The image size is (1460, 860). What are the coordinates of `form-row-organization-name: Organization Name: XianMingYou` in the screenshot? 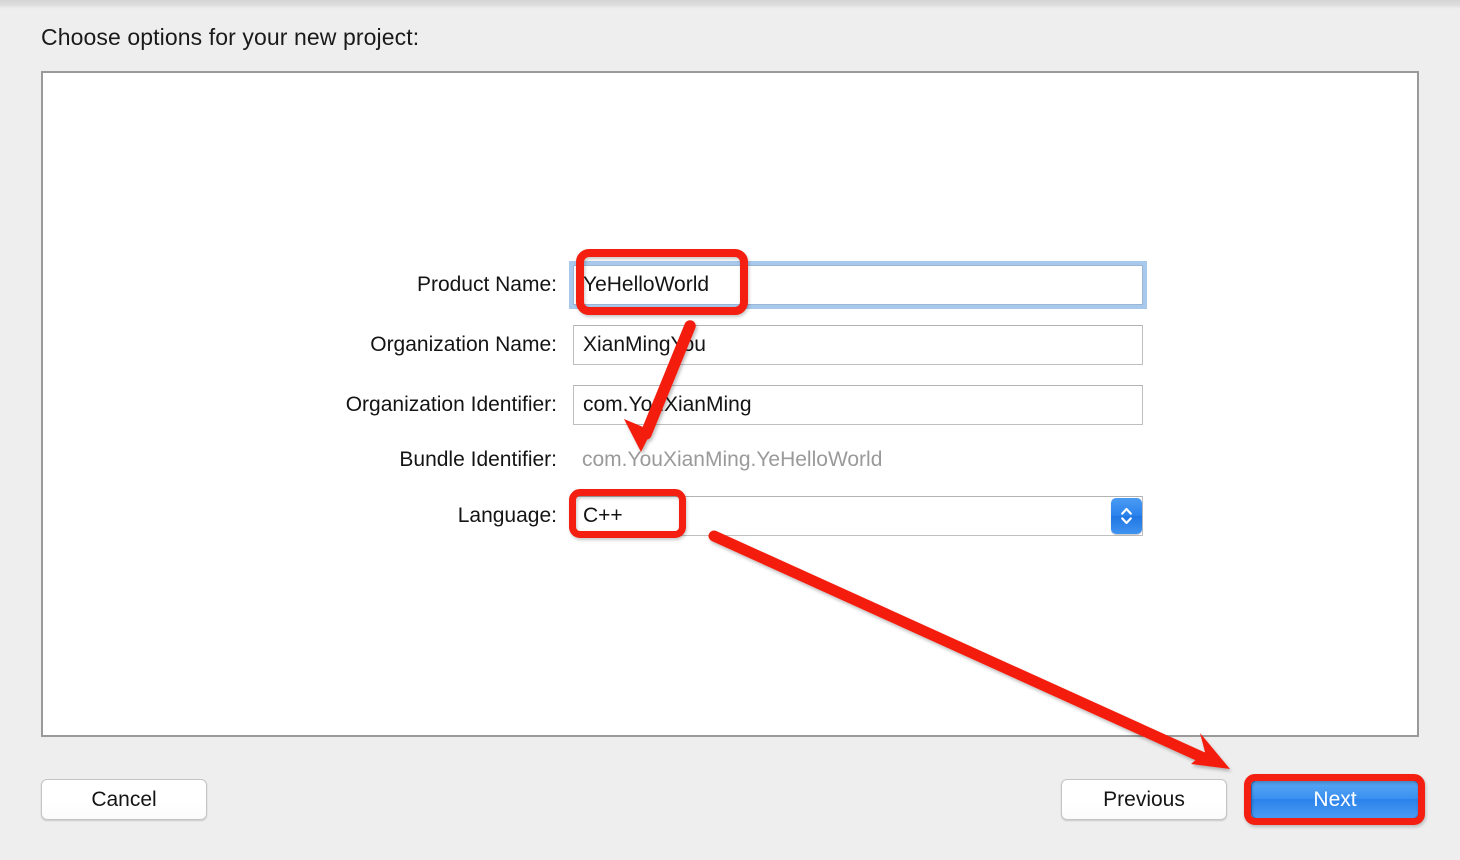 It's located at (600, 345).